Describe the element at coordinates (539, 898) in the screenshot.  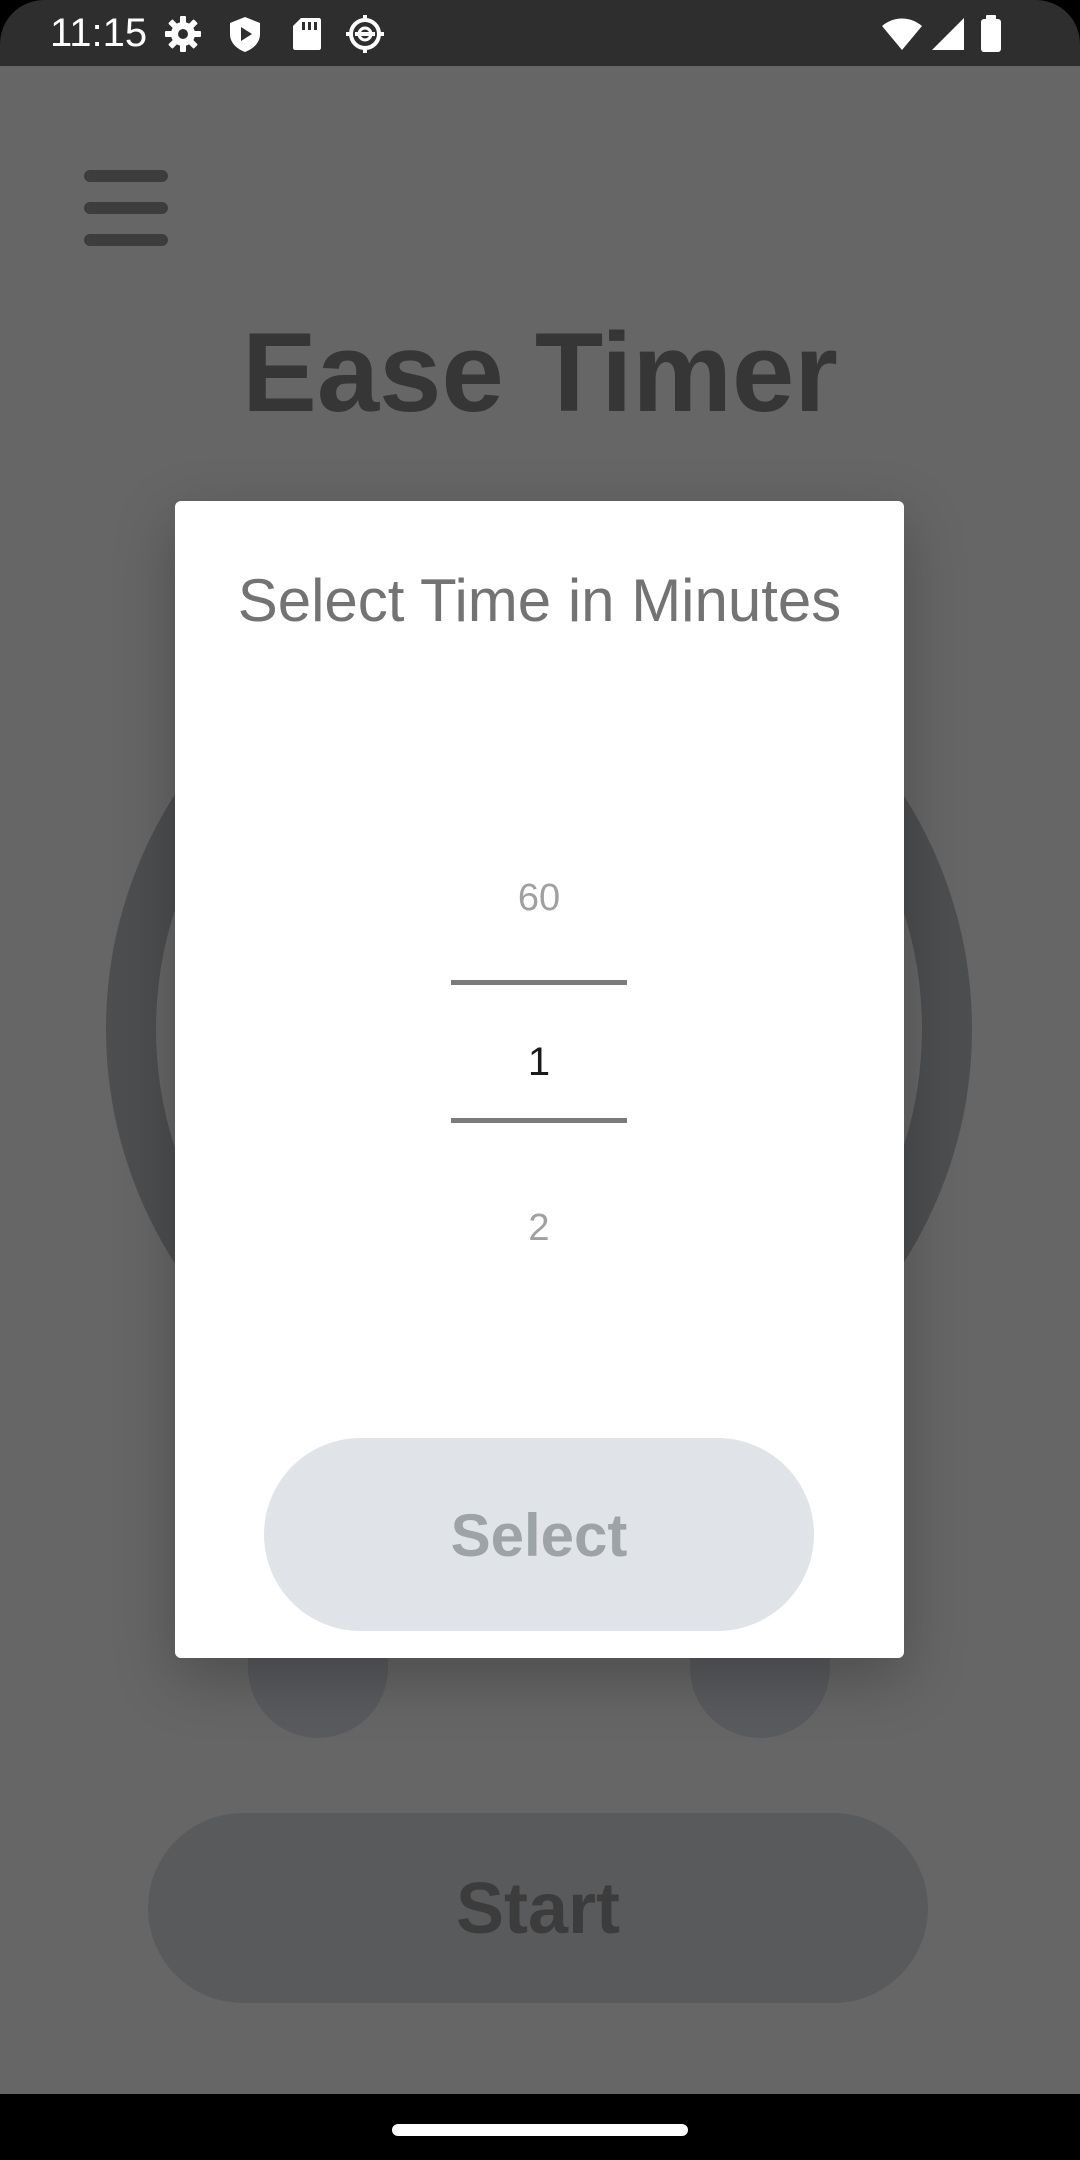
I see `picker-previous-value: 60` at that location.